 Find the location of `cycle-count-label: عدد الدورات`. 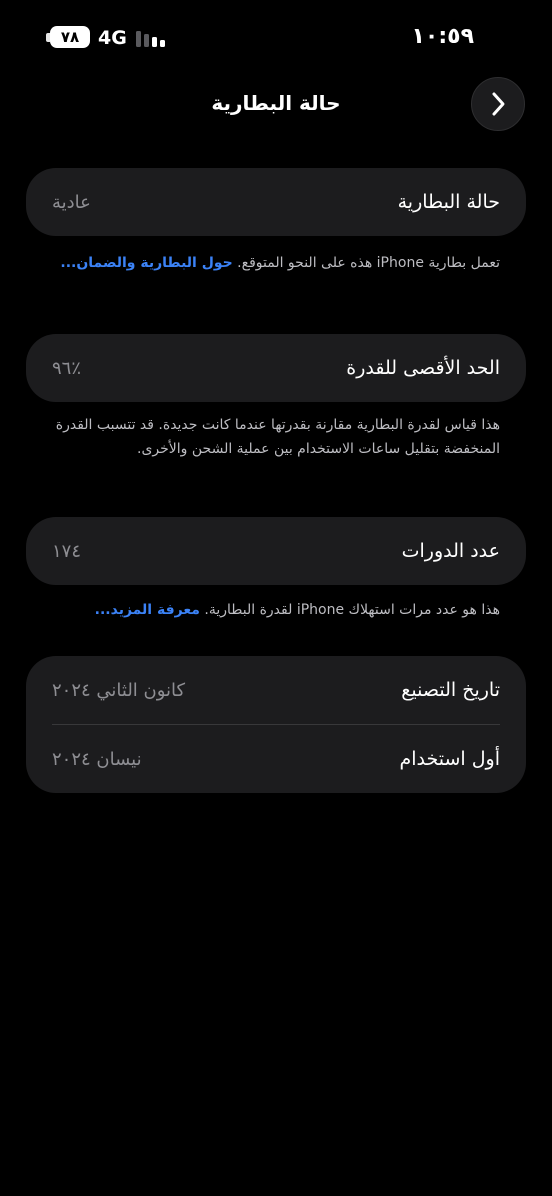

cycle-count-label: عدد الدورات is located at coordinates (450, 551).